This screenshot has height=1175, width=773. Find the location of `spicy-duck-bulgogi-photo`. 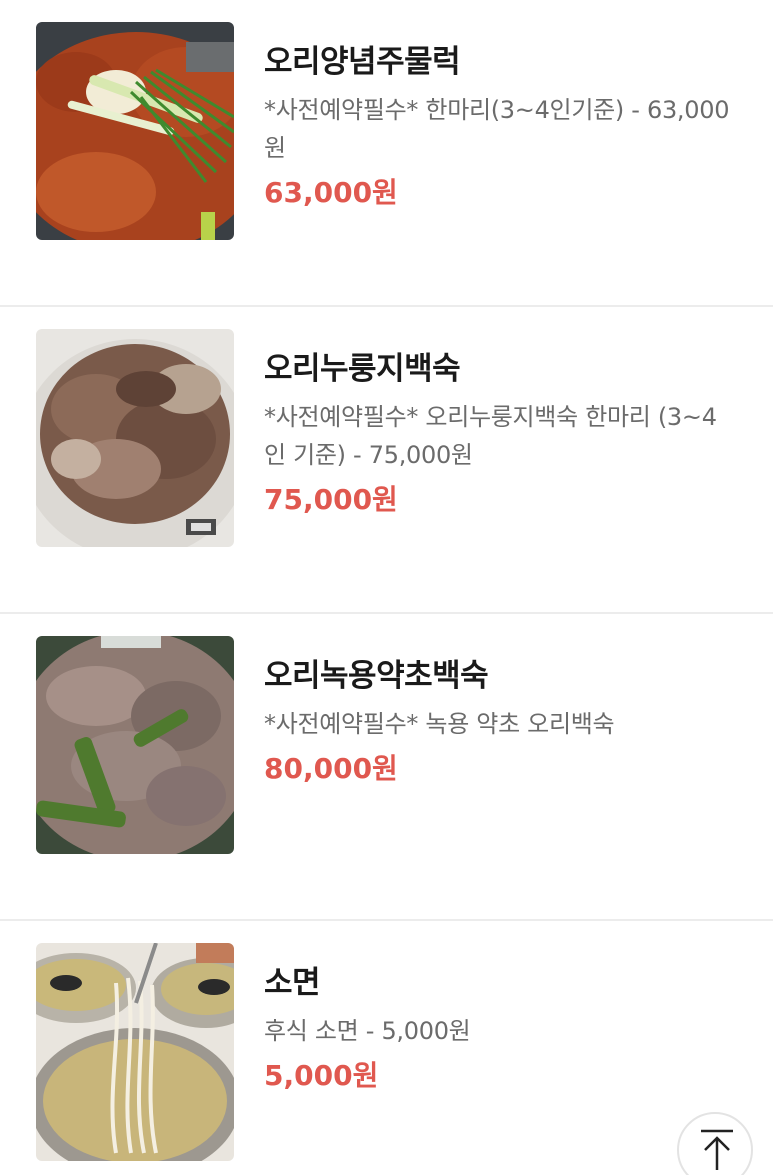

spicy-duck-bulgogi-photo is located at coordinates (135, 131).